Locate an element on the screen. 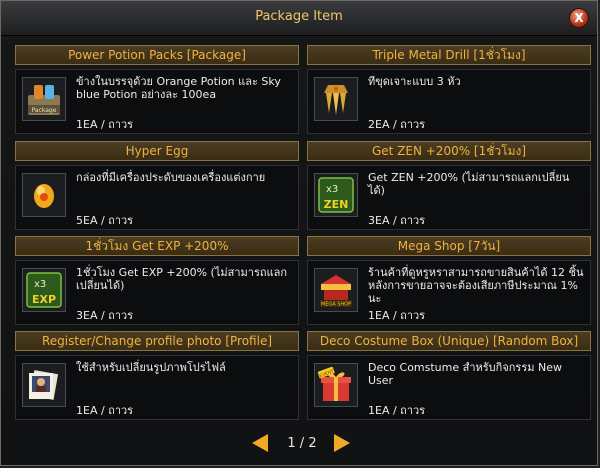  title-bar: Package Item X is located at coordinates (299, 18).